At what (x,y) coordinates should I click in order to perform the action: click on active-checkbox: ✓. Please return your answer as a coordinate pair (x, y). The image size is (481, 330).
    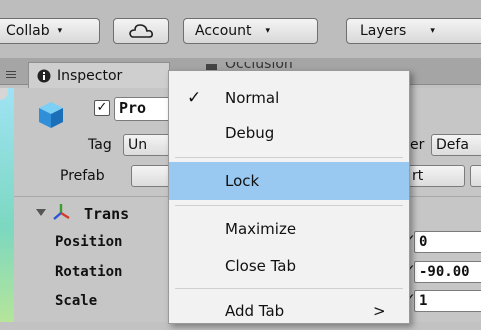
    Looking at the image, I should click on (102, 108).